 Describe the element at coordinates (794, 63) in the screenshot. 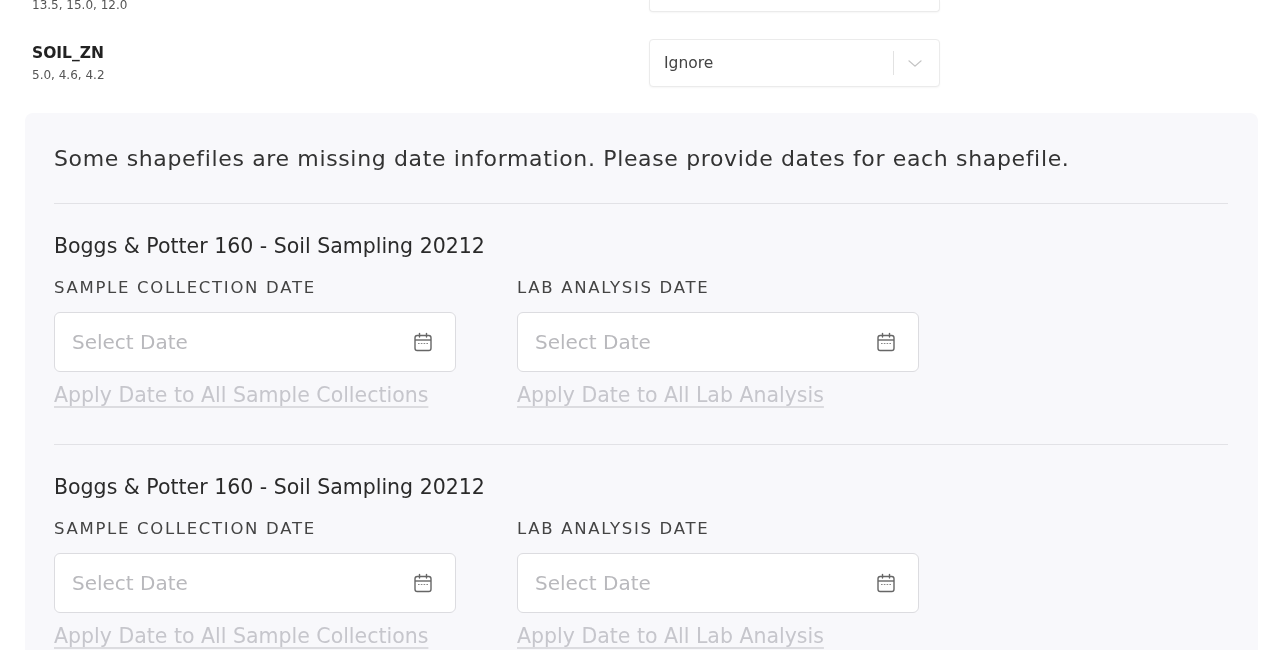

I see `select-field: Ignore` at that location.